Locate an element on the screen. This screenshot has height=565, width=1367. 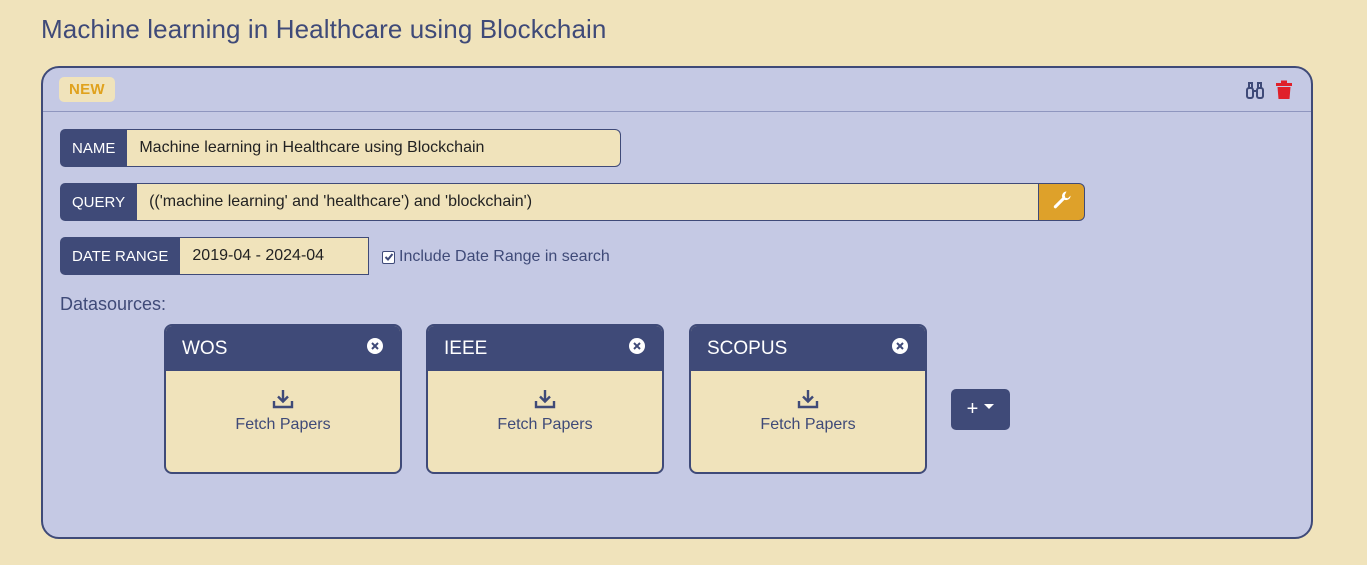
datasources-title: Datasources: is located at coordinates (113, 304).